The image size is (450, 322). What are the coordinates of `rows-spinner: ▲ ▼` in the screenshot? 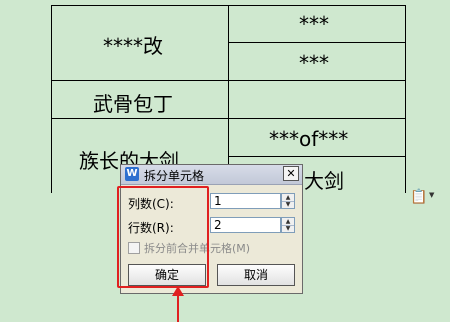 It's located at (288, 225).